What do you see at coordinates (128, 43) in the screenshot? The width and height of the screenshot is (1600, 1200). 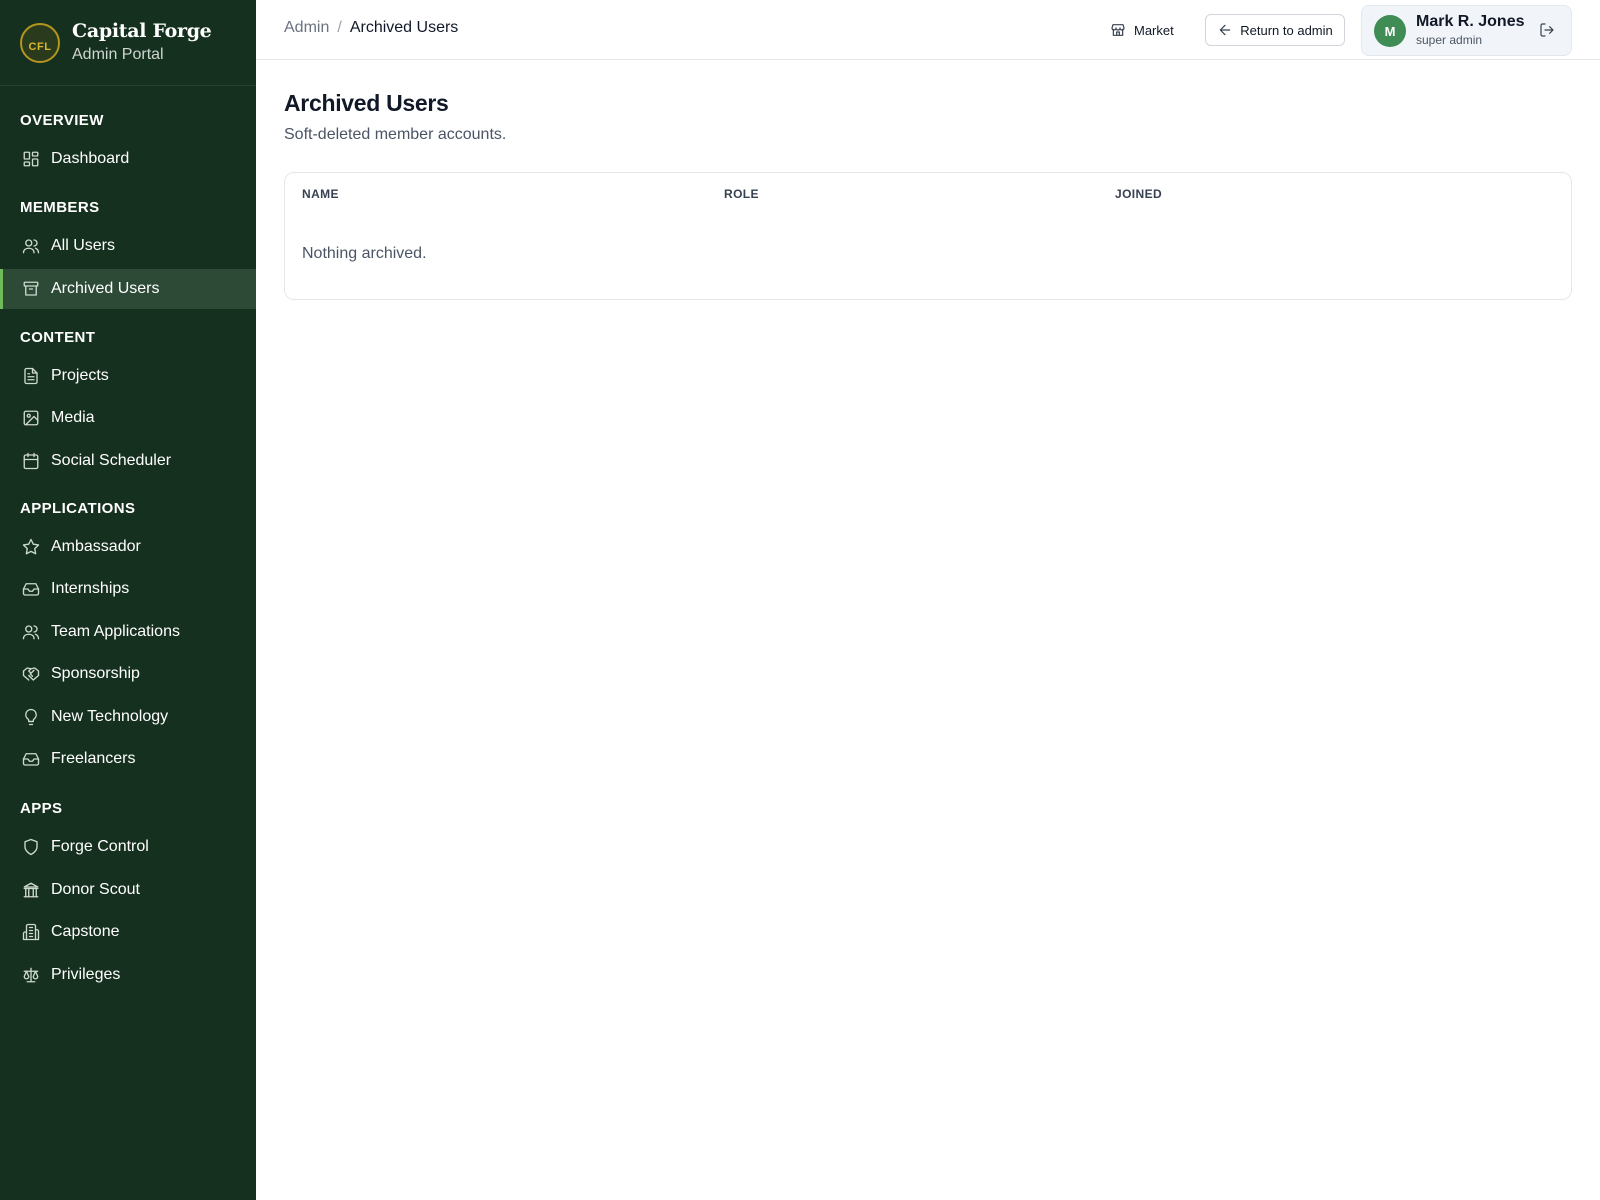 I see `brand: CFL Capital Forge Admin Portal` at bounding box center [128, 43].